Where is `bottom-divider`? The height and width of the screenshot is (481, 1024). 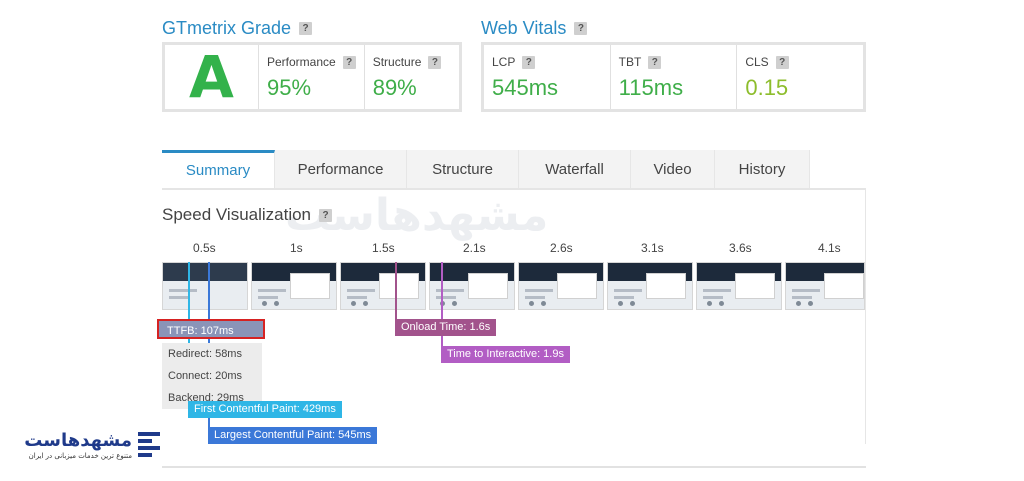 bottom-divider is located at coordinates (514, 467).